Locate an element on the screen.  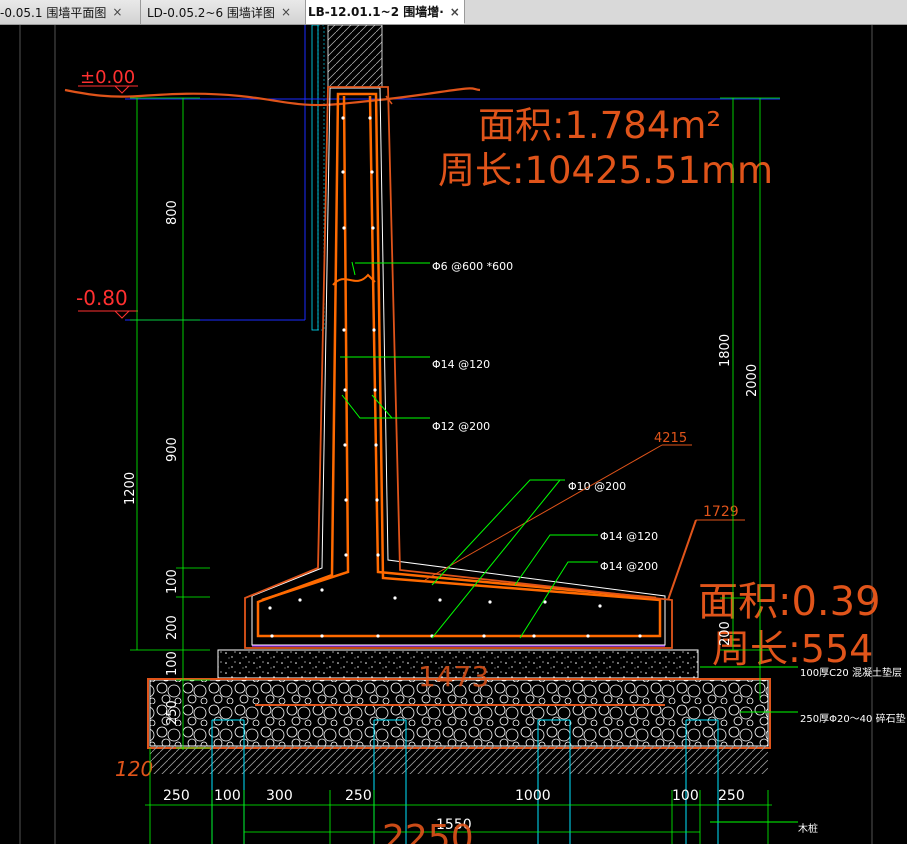
dim-300: 300 is located at coordinates (279, 796).